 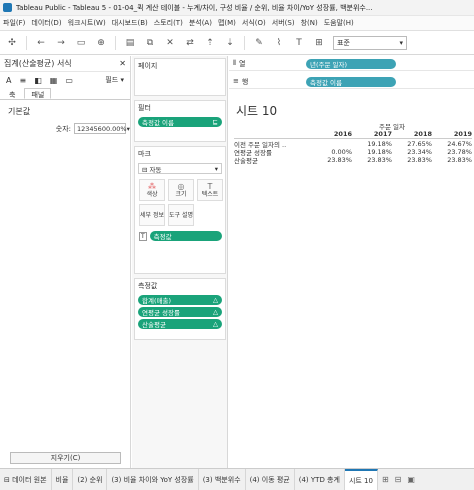 What do you see at coordinates (12, 43) in the screenshot?
I see `tableau-icon: ✣` at bounding box center [12, 43].